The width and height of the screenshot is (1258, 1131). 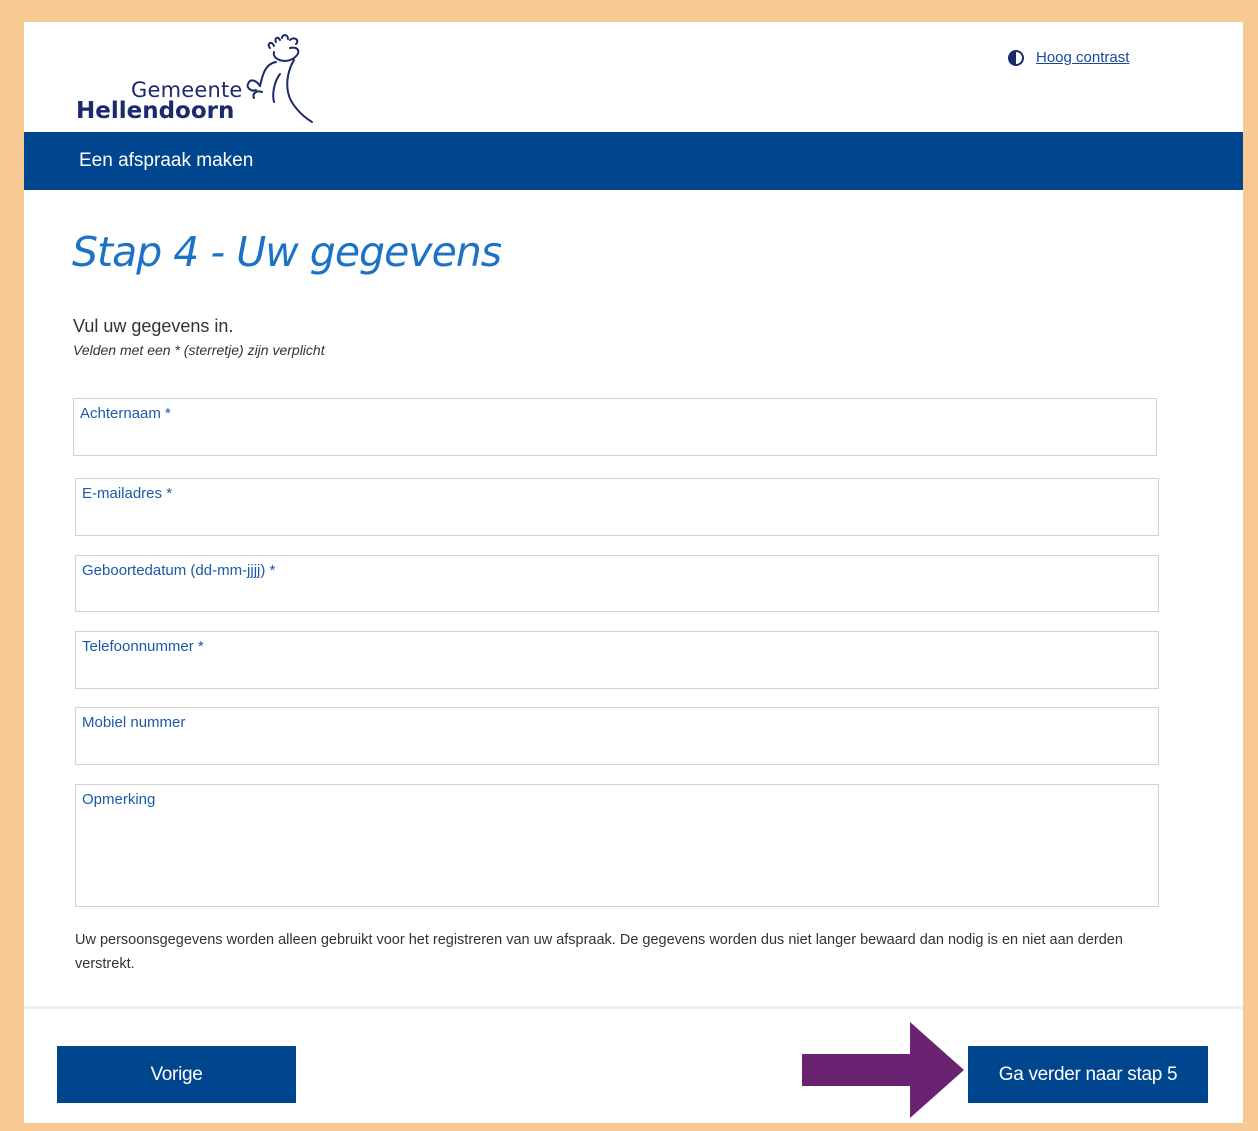 I want to click on form-intro: Vul uw gegevens in., so click(x=153, y=326).